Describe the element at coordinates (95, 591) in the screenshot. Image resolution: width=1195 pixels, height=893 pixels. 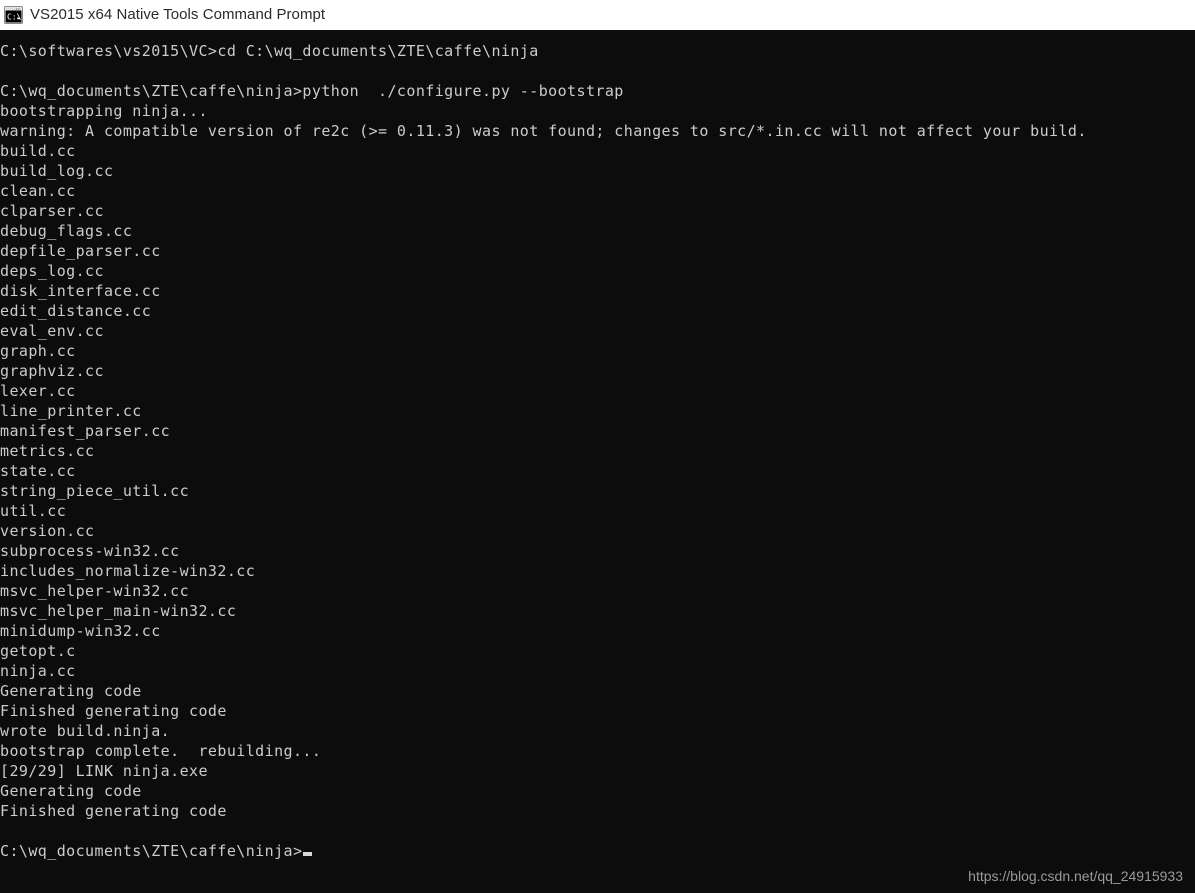
I see `terminal-line: msvc_helper-win32.cc` at that location.